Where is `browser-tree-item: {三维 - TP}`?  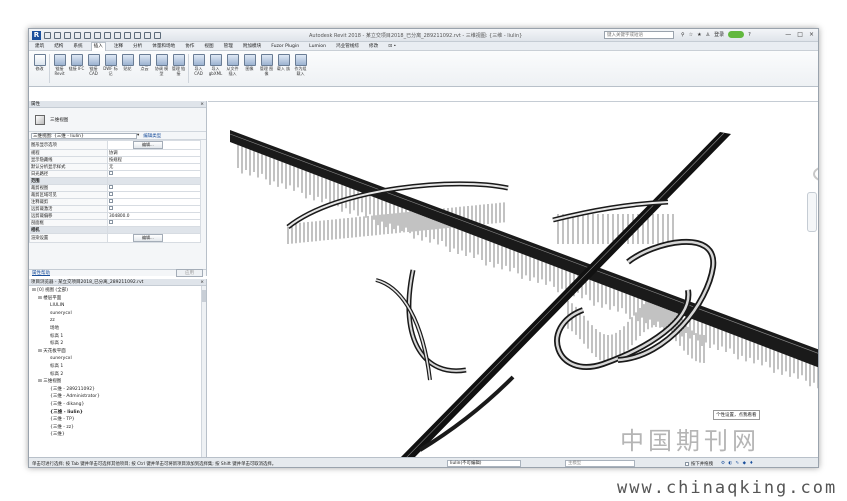
browser-tree-item: {三维 - TP} is located at coordinates (117, 420).